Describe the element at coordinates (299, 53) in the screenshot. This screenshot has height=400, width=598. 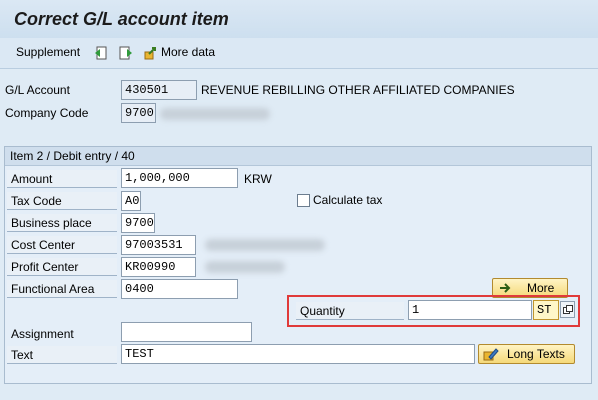
I see `application-toolbar` at that location.